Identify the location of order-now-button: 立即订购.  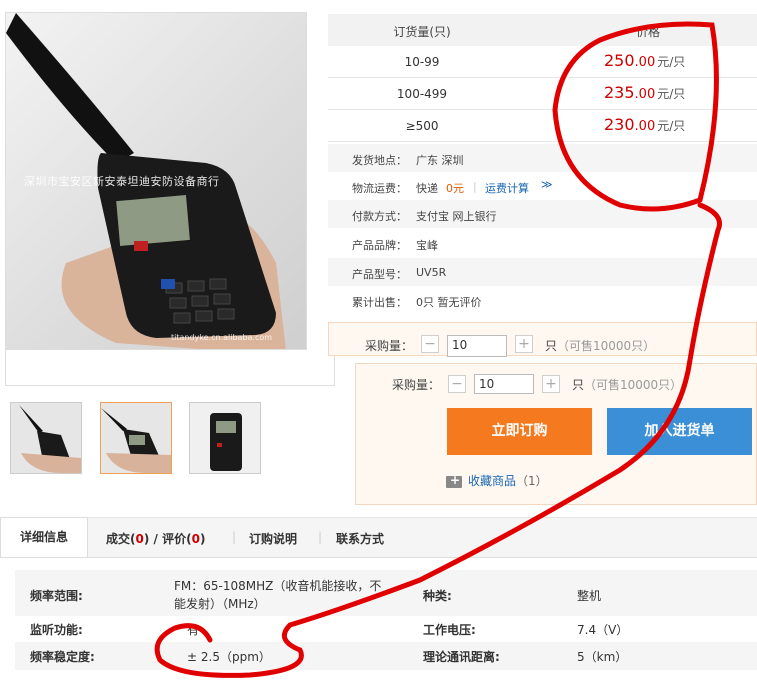
(519, 431).